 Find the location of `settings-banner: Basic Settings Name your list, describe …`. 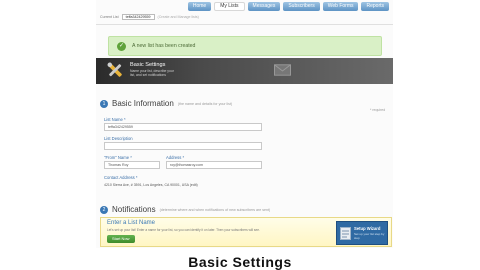

settings-banner: Basic Settings Name your list, describe … is located at coordinates (244, 71).